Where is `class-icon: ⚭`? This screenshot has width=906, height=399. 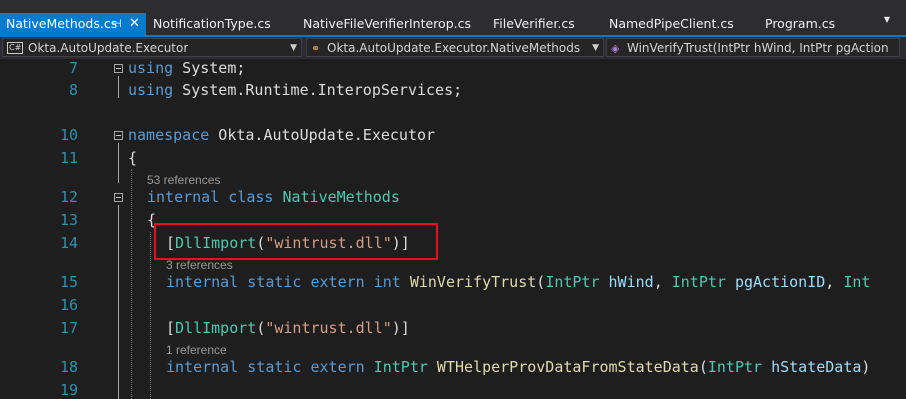 class-icon: ⚭ is located at coordinates (316, 48).